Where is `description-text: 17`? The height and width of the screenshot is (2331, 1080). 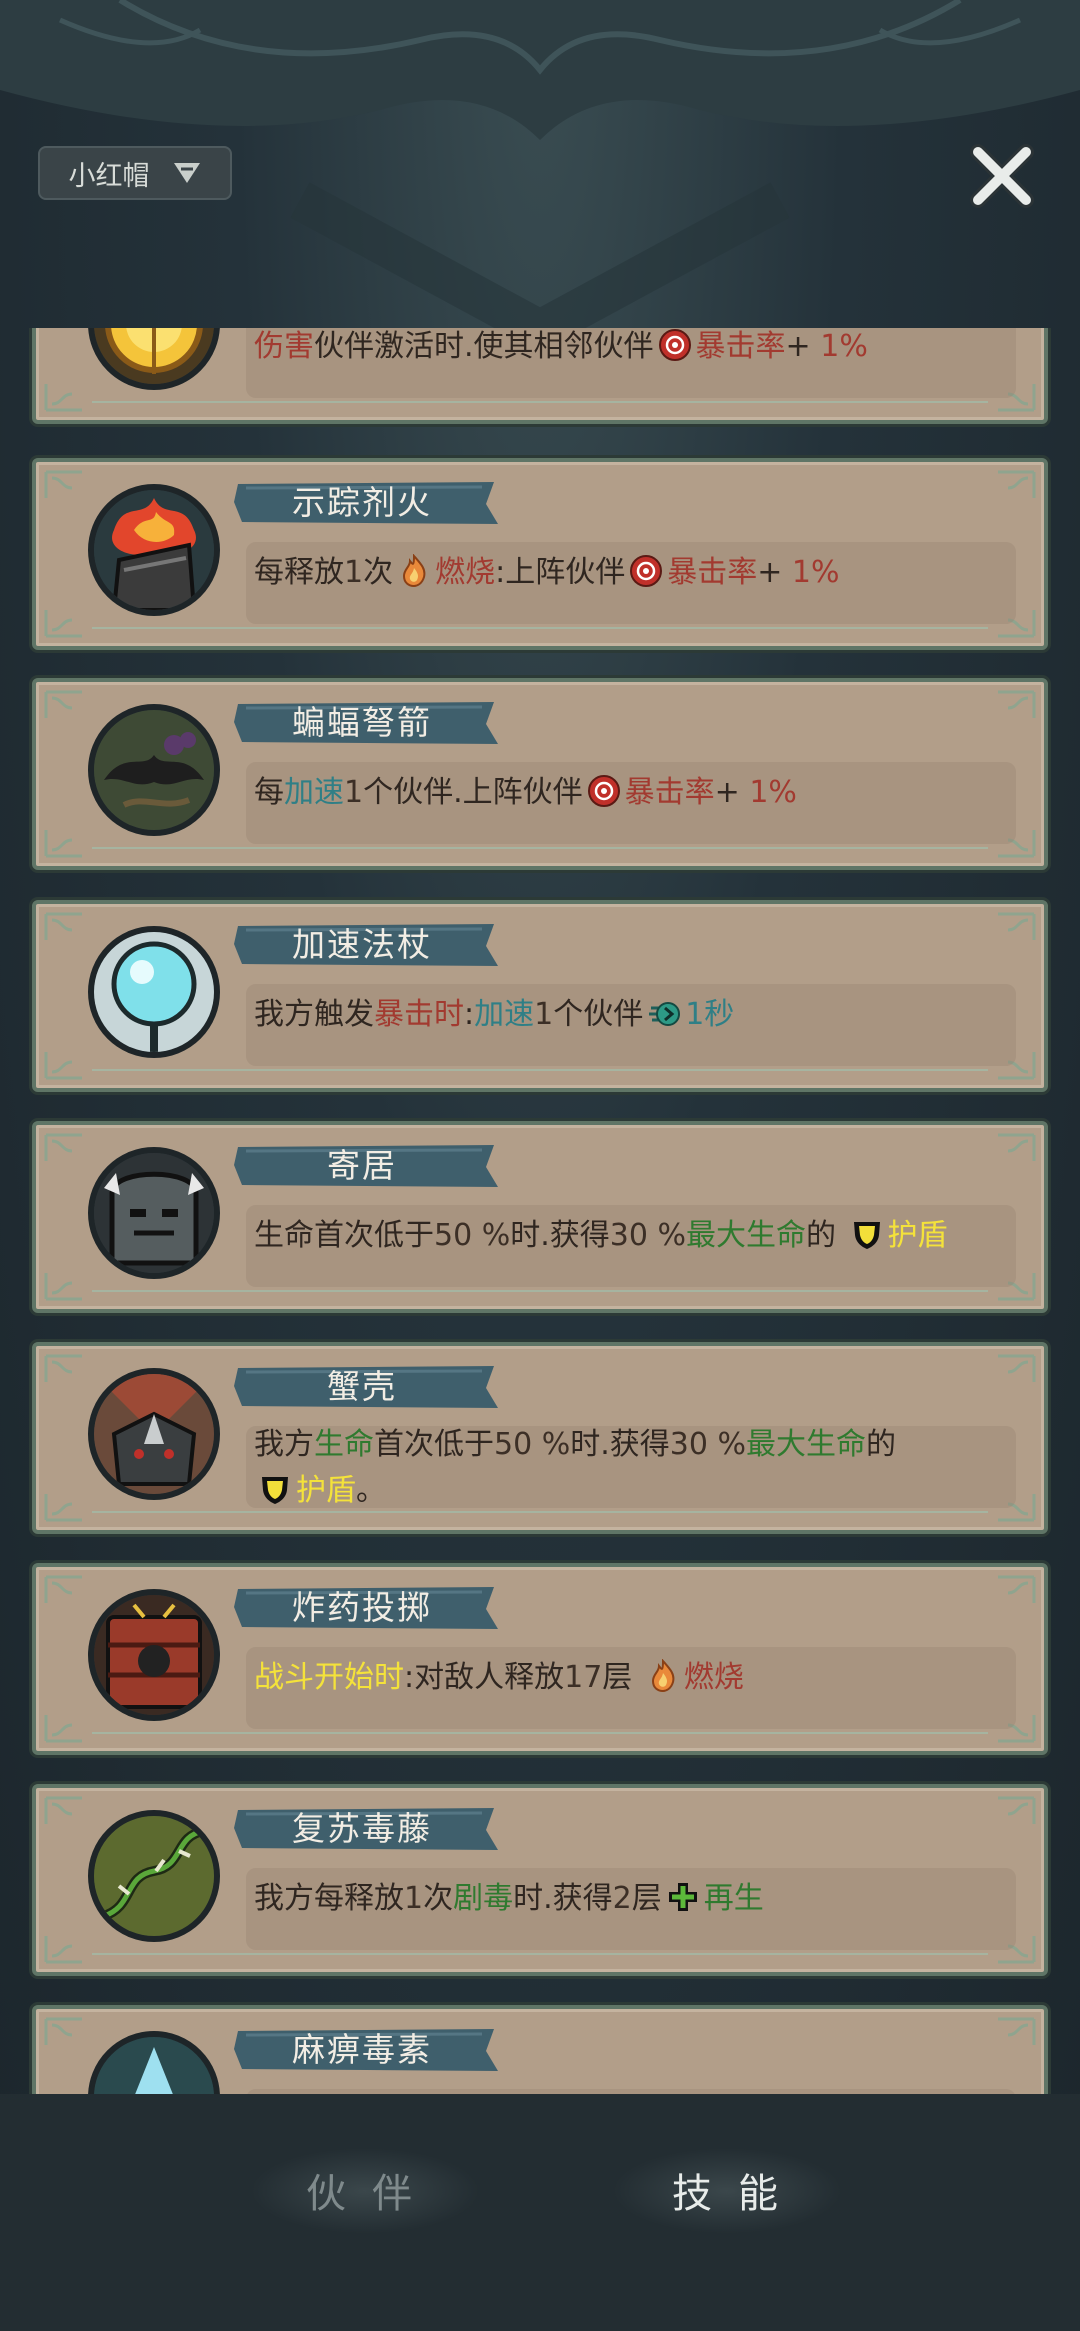
description-text: 17 is located at coordinates (583, 1677).